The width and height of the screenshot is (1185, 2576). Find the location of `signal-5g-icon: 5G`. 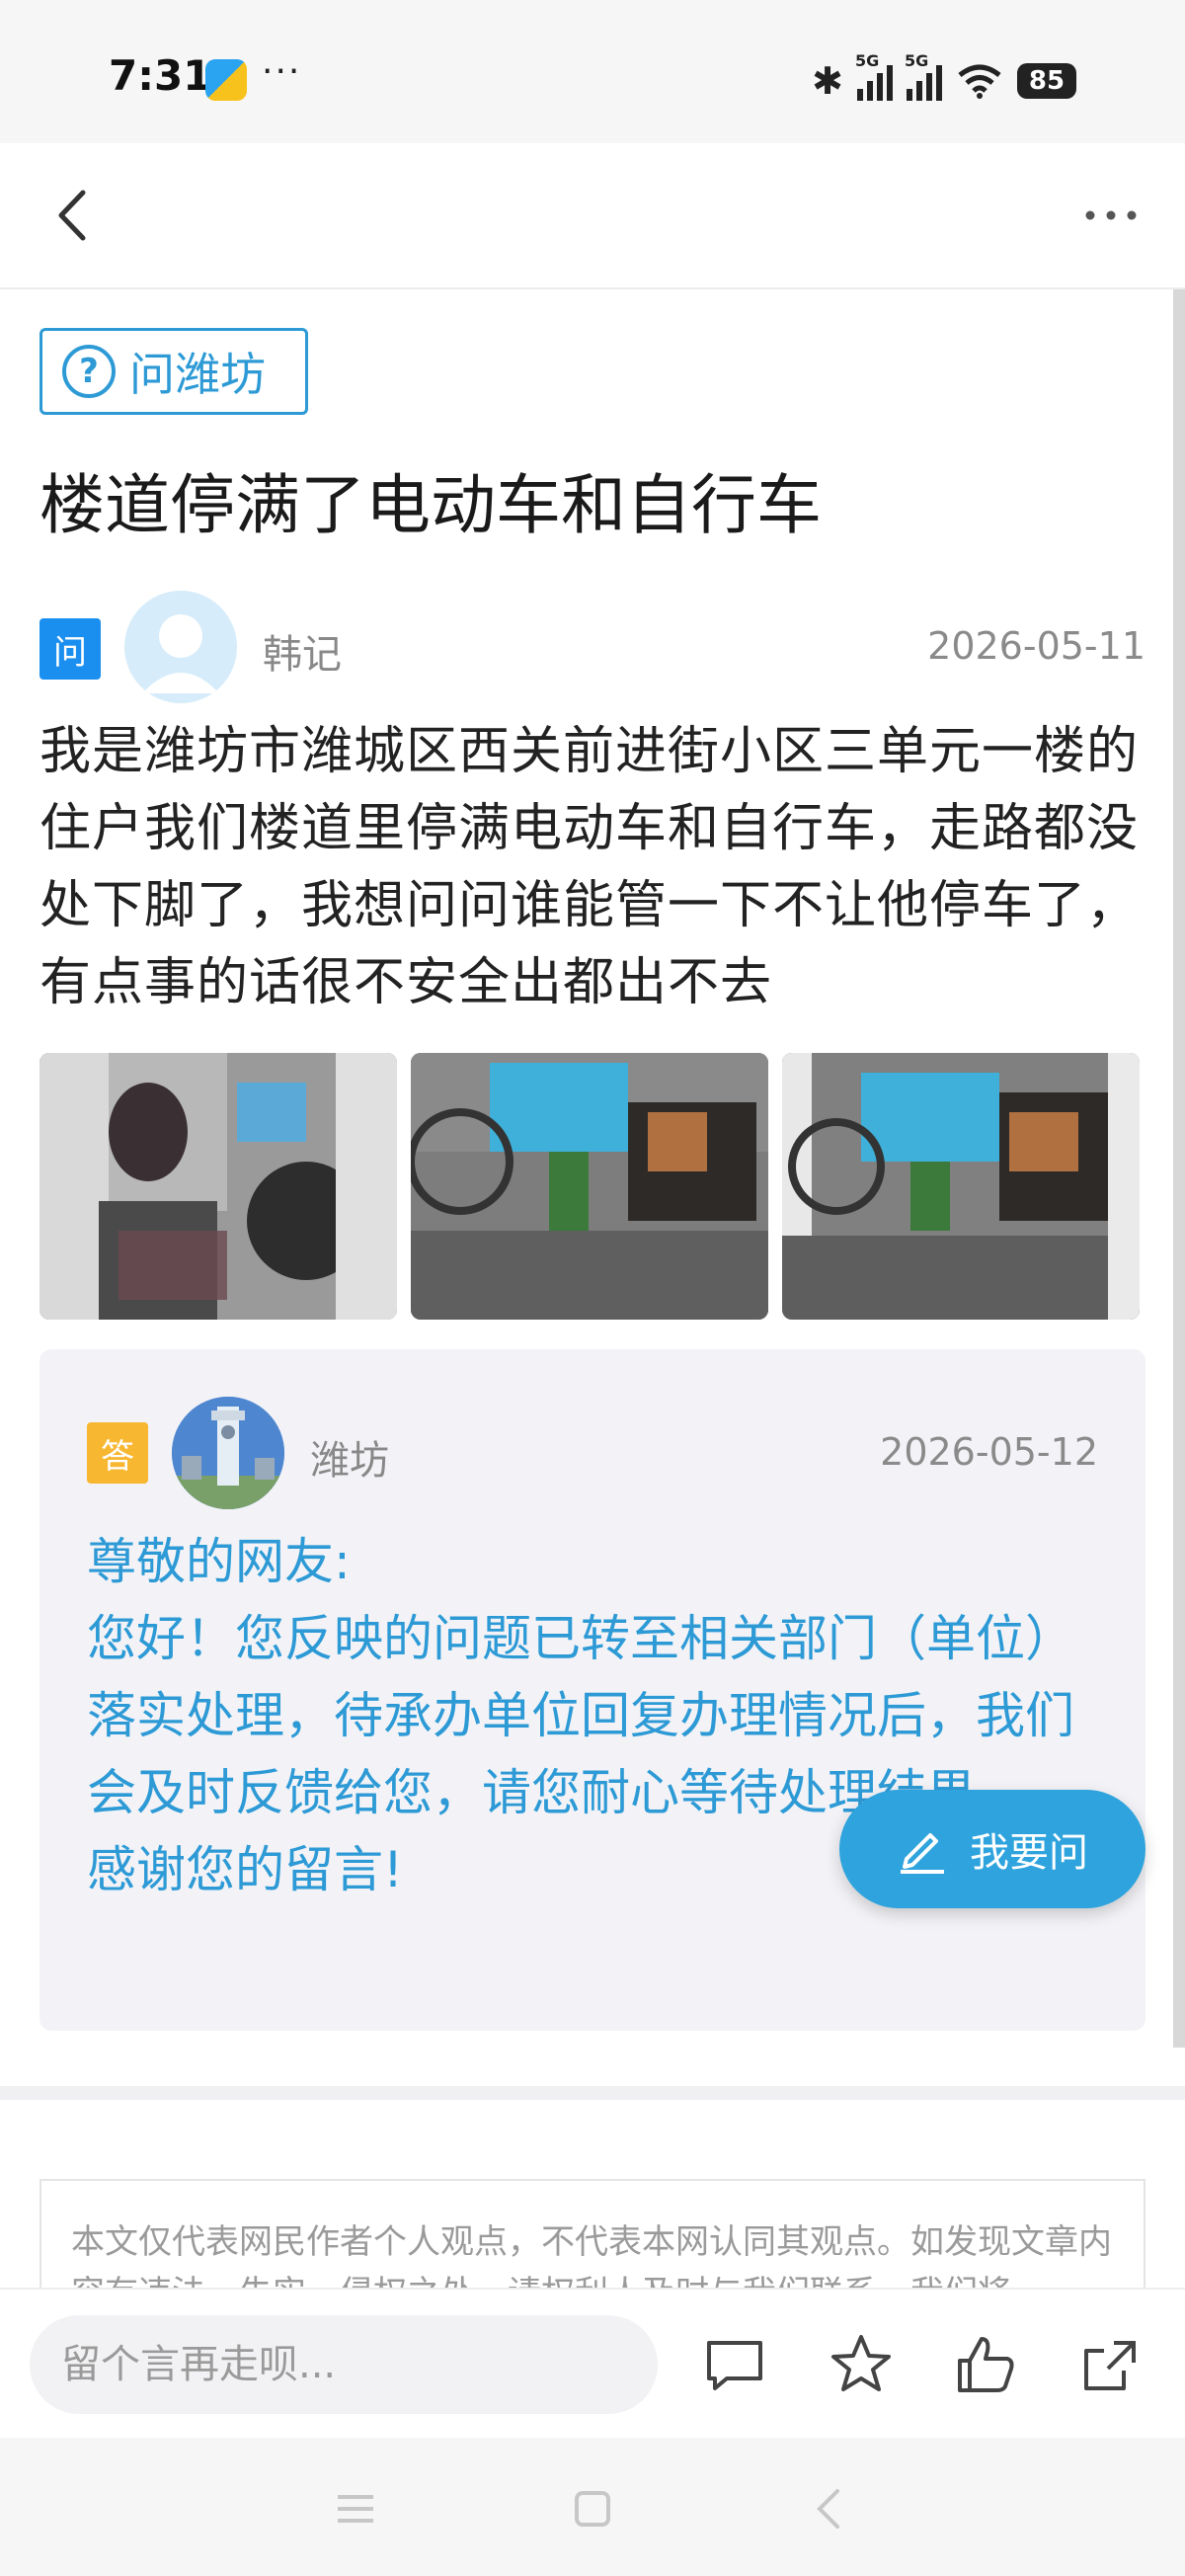

signal-5g-icon: 5G is located at coordinates (874, 76).